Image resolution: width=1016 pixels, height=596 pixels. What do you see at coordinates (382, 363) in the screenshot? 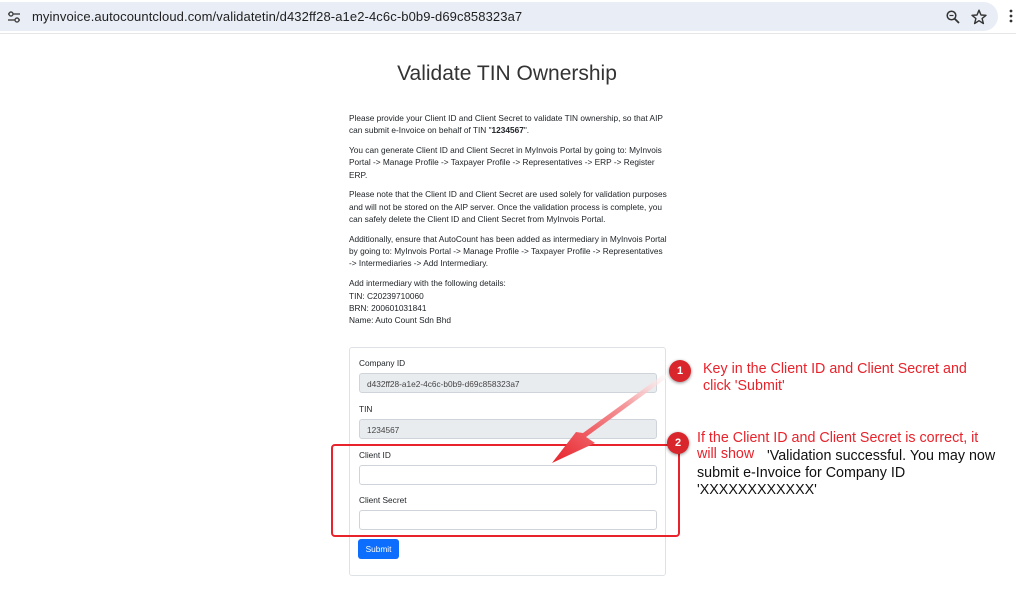
I see `company-id-label: Company ID` at bounding box center [382, 363].